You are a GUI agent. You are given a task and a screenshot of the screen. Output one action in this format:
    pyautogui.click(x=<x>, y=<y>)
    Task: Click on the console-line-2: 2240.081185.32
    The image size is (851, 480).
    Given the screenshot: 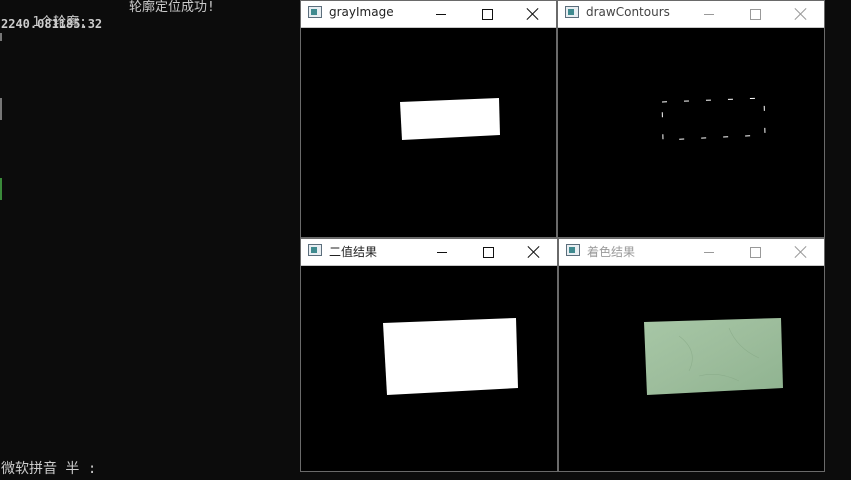 What is the action you would take?
    pyautogui.click(x=52, y=24)
    